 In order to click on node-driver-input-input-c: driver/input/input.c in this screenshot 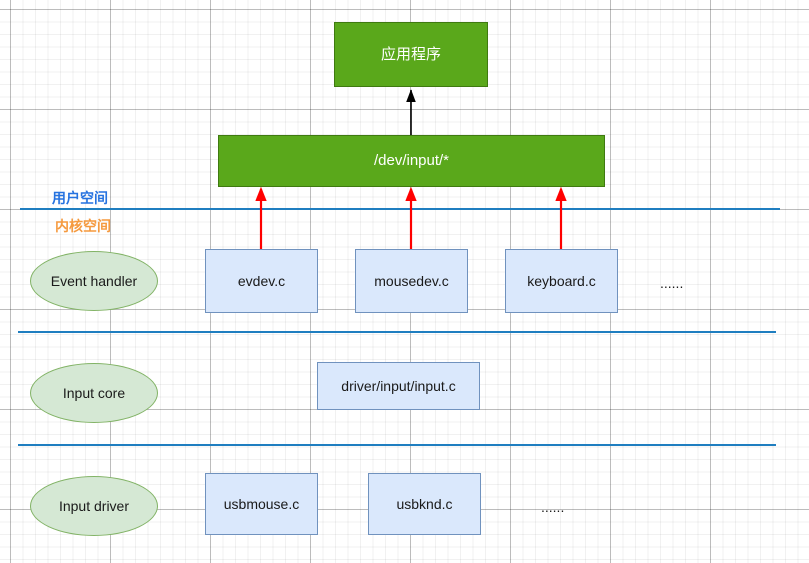, I will do `click(398, 386)`.